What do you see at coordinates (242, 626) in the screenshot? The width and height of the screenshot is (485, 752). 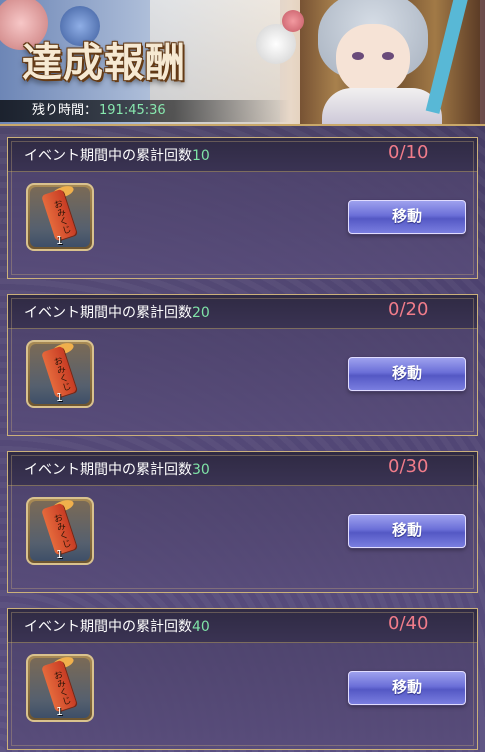 I see `mission-header: イベント期間中の累計回数40 0/40` at bounding box center [242, 626].